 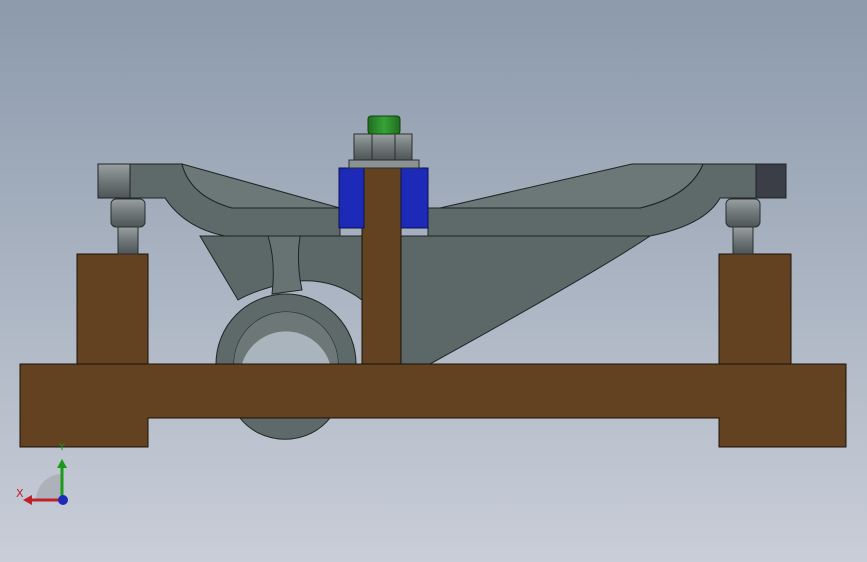 What do you see at coordinates (743, 240) in the screenshot?
I see `right-pin-shank` at bounding box center [743, 240].